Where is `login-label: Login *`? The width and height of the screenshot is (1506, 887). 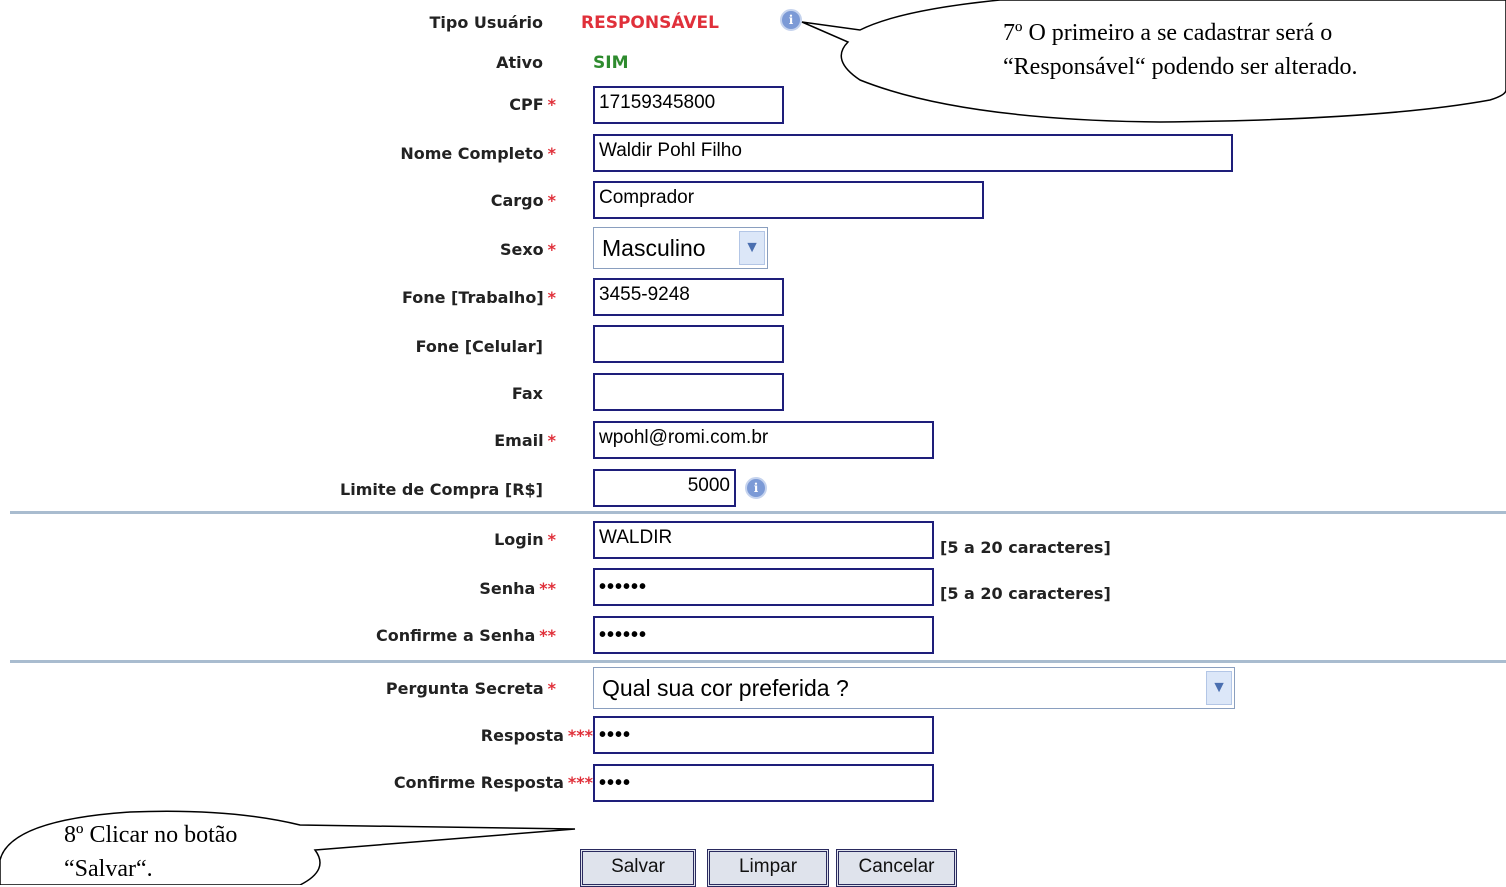
login-label: Login * is located at coordinates (525, 539).